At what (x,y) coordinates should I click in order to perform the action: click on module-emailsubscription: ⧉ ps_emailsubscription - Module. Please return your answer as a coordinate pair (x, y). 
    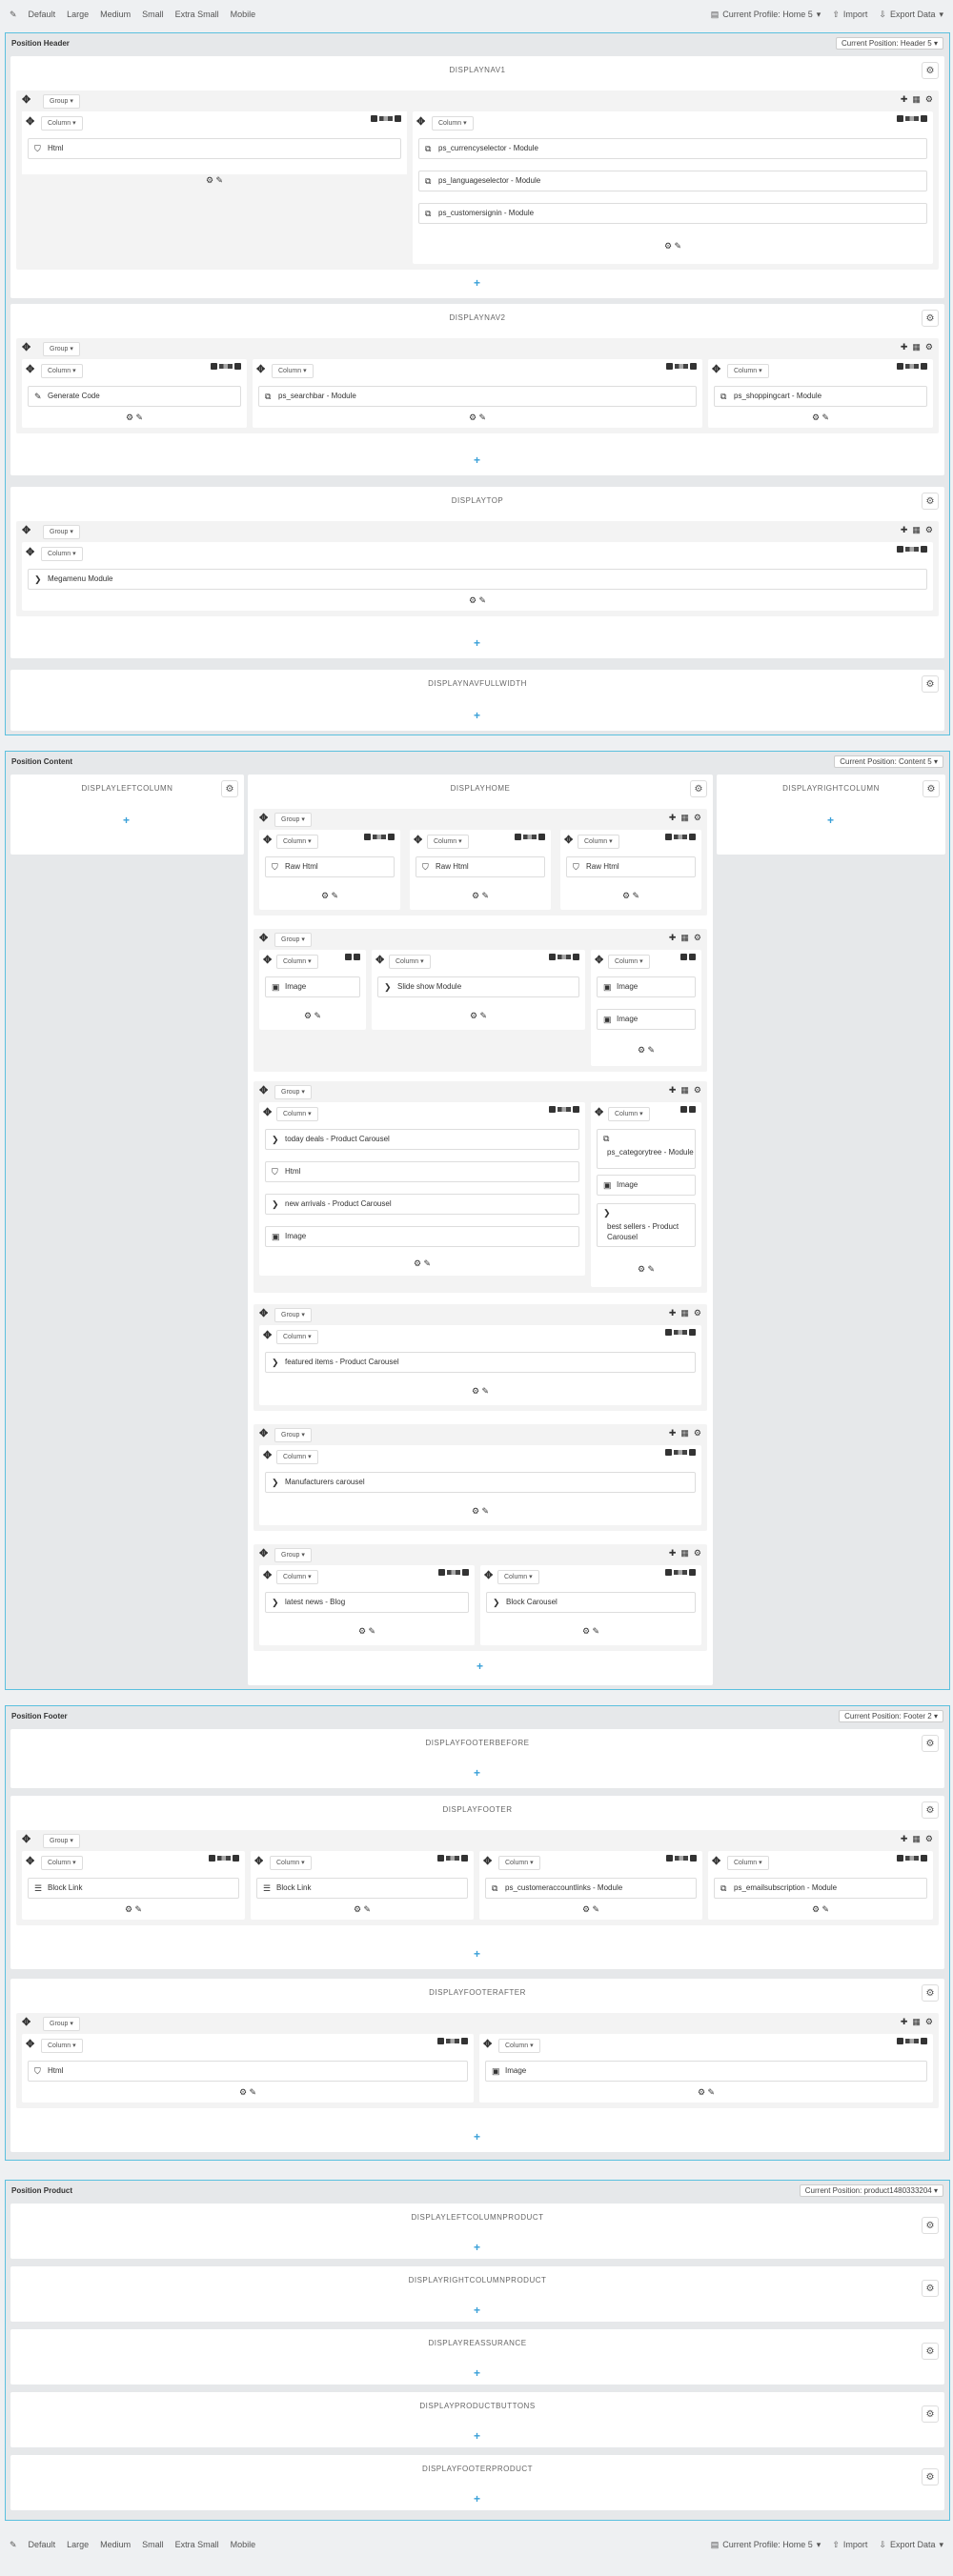
    Looking at the image, I should click on (820, 1888).